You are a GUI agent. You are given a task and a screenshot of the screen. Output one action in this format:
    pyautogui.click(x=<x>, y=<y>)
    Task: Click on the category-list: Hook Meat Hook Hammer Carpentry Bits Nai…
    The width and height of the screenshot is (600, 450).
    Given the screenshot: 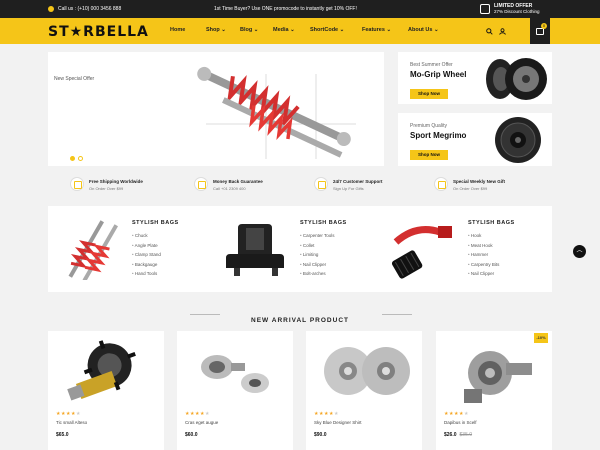 What is the action you would take?
    pyautogui.click(x=484, y=257)
    